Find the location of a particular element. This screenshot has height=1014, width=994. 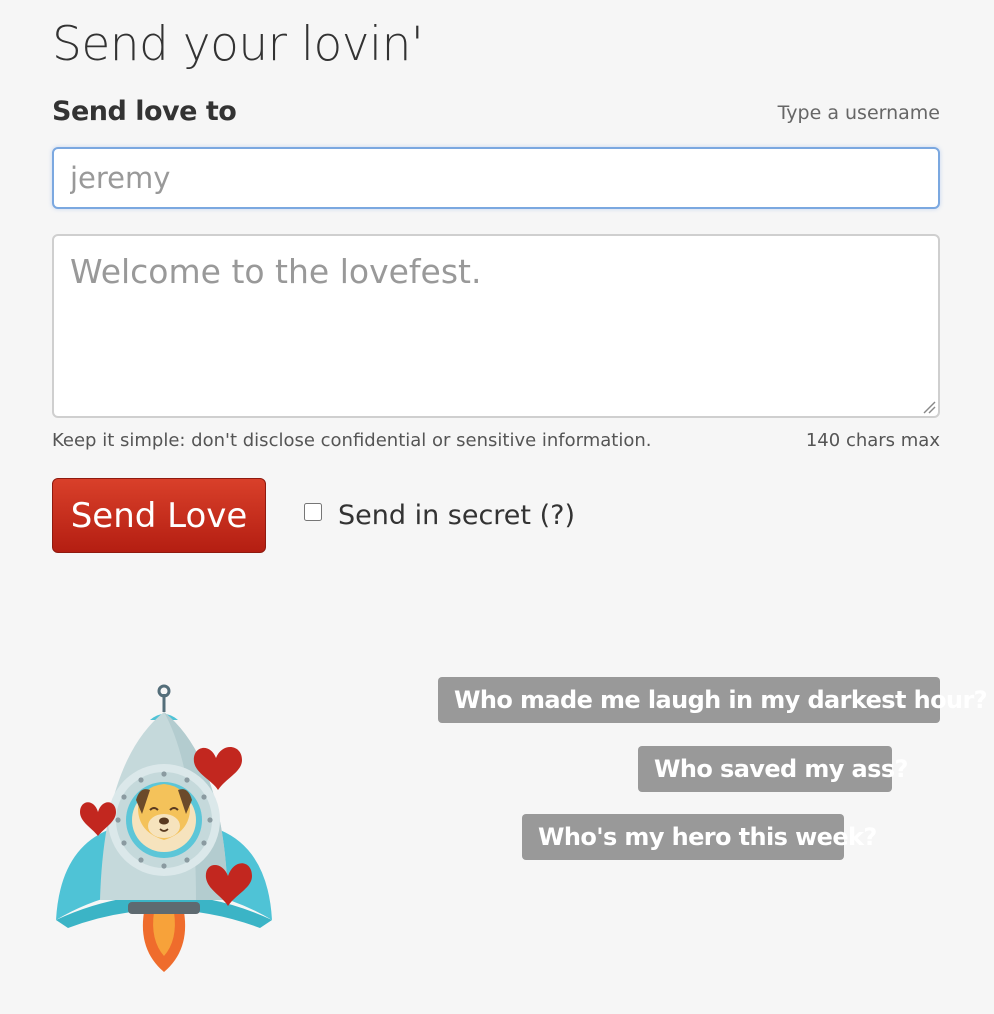

char-limit: 140 chars max is located at coordinates (872, 440).